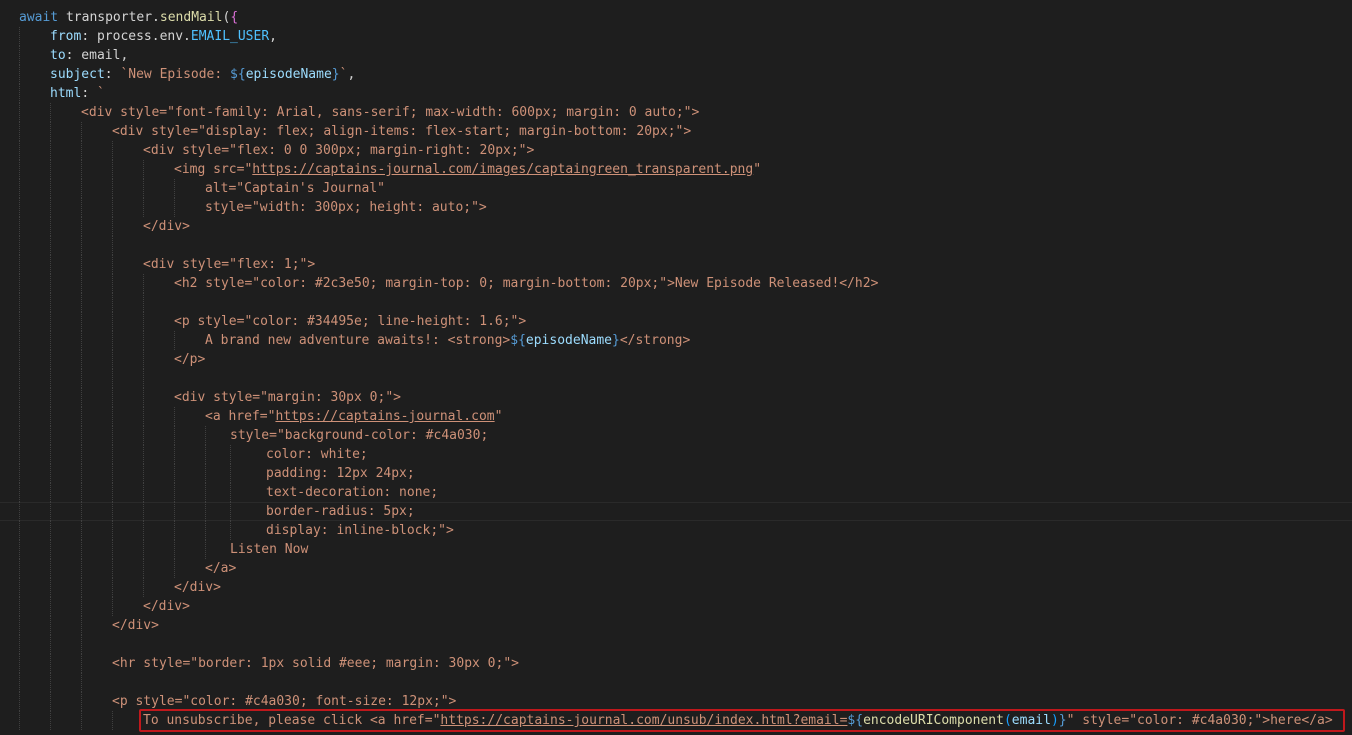 The width and height of the screenshot is (1352, 735). I want to click on code-token: {, so click(234, 17).